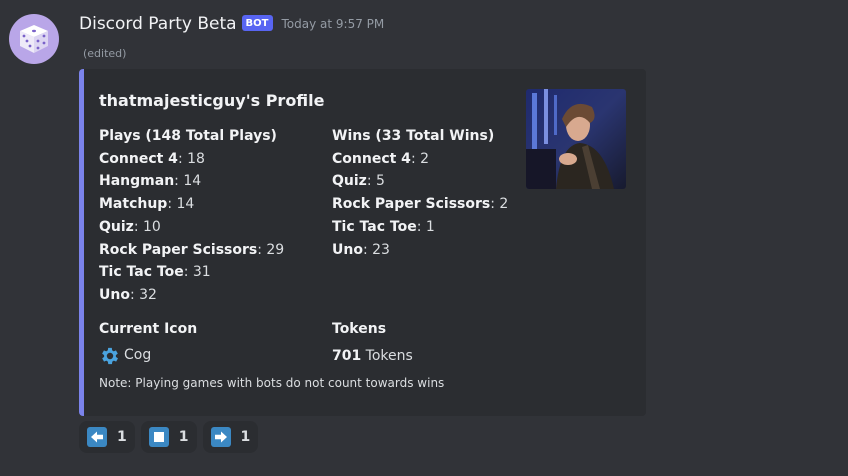 The image size is (848, 476). What do you see at coordinates (191, 227) in the screenshot?
I see `plays-row: Quiz: 10` at bounding box center [191, 227].